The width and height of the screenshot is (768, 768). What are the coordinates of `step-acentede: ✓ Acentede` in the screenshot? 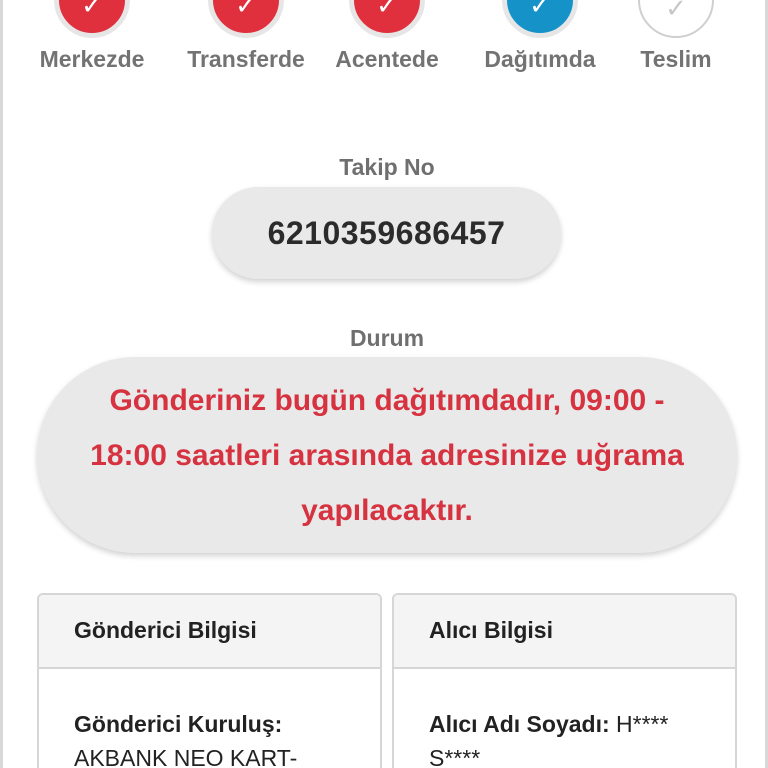 It's located at (387, 40).